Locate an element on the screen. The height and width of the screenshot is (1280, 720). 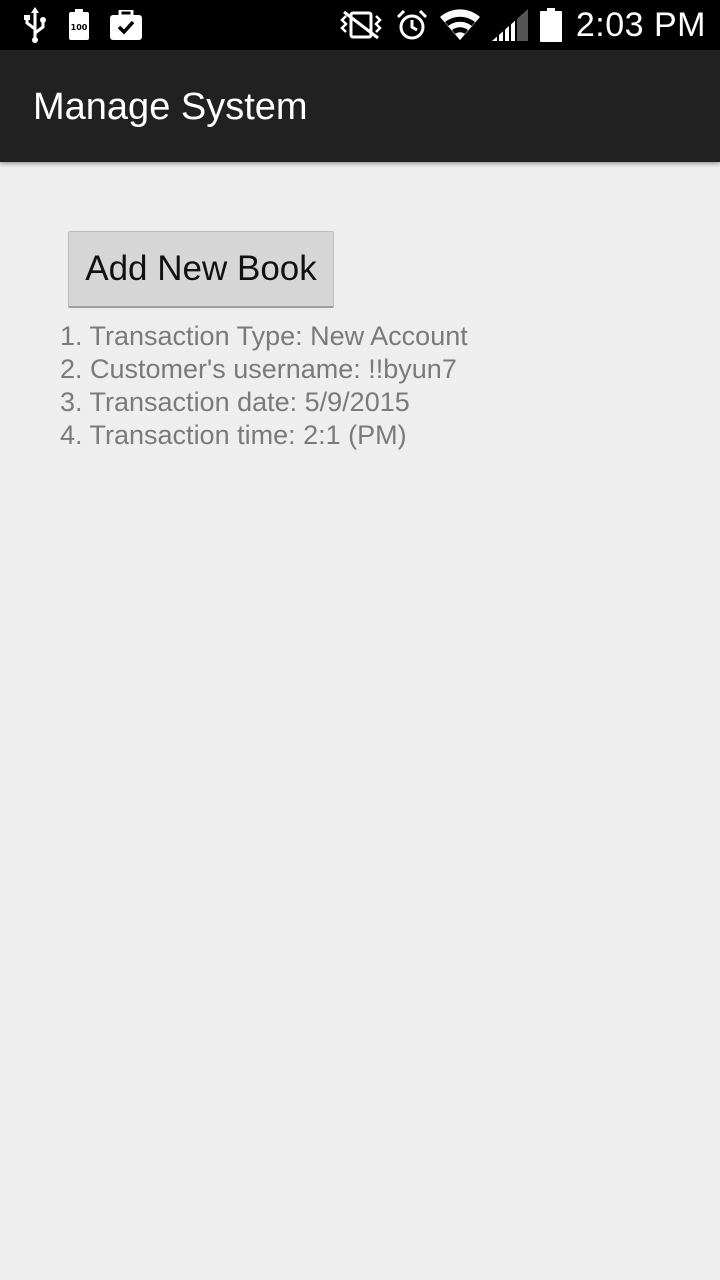
briefcase-check-icon is located at coordinates (126, 25).